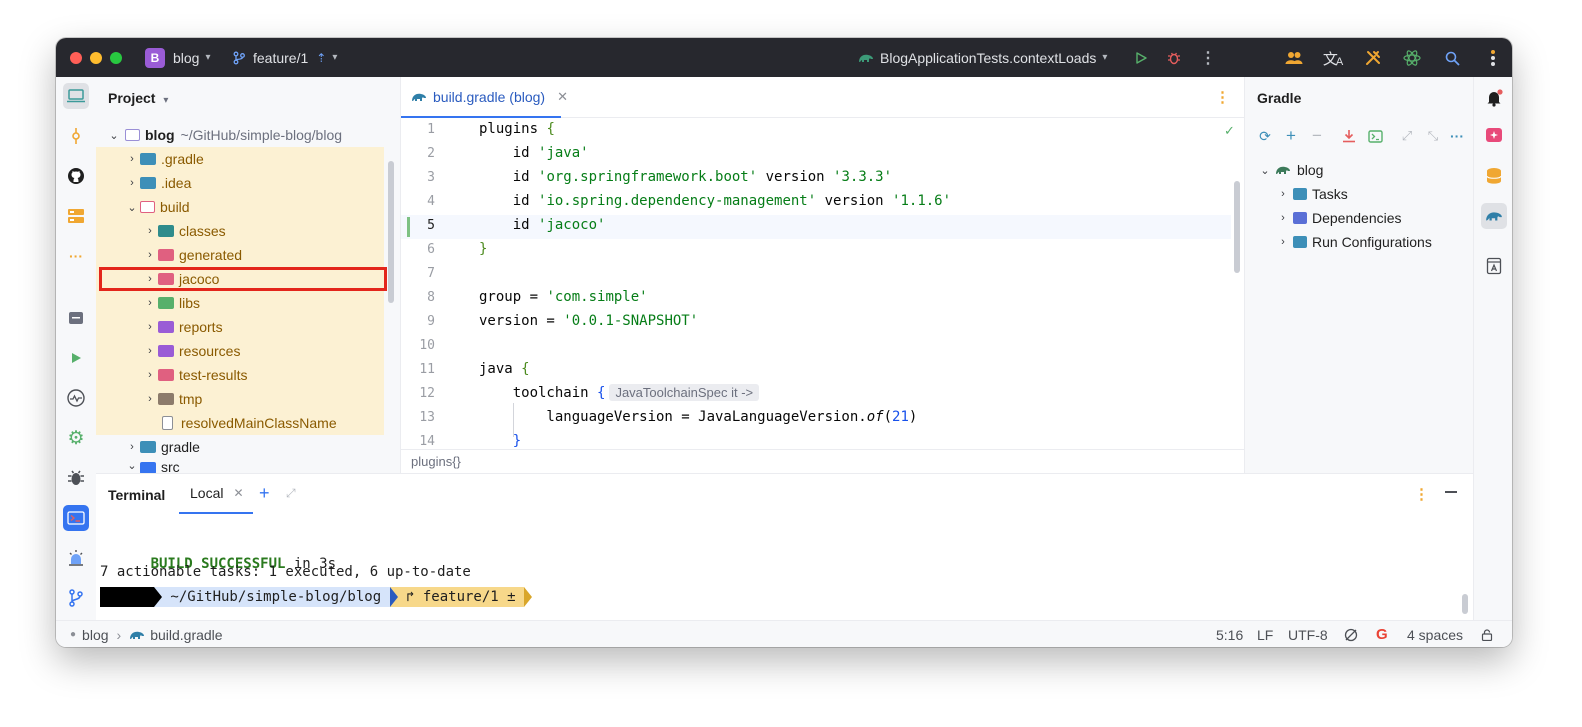 The width and height of the screenshot is (1582, 727). Describe the element at coordinates (483, 249) in the screenshot. I see `code-line-6: }` at that location.